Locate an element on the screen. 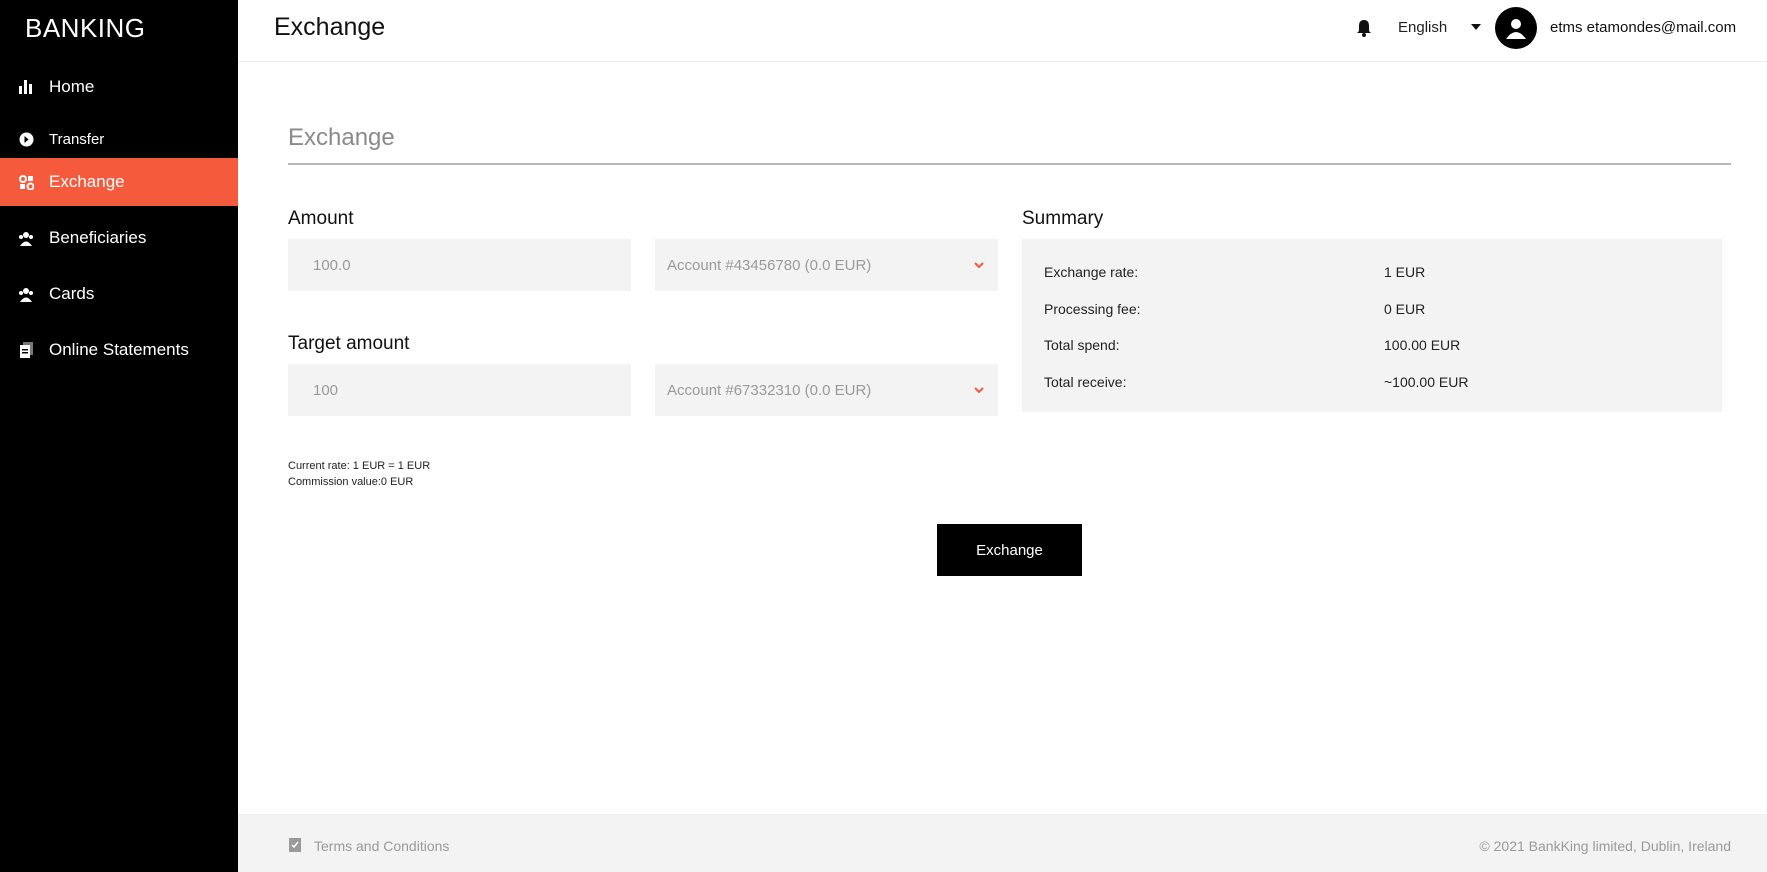 The width and height of the screenshot is (1767, 872). document-icon is located at coordinates (26, 350).